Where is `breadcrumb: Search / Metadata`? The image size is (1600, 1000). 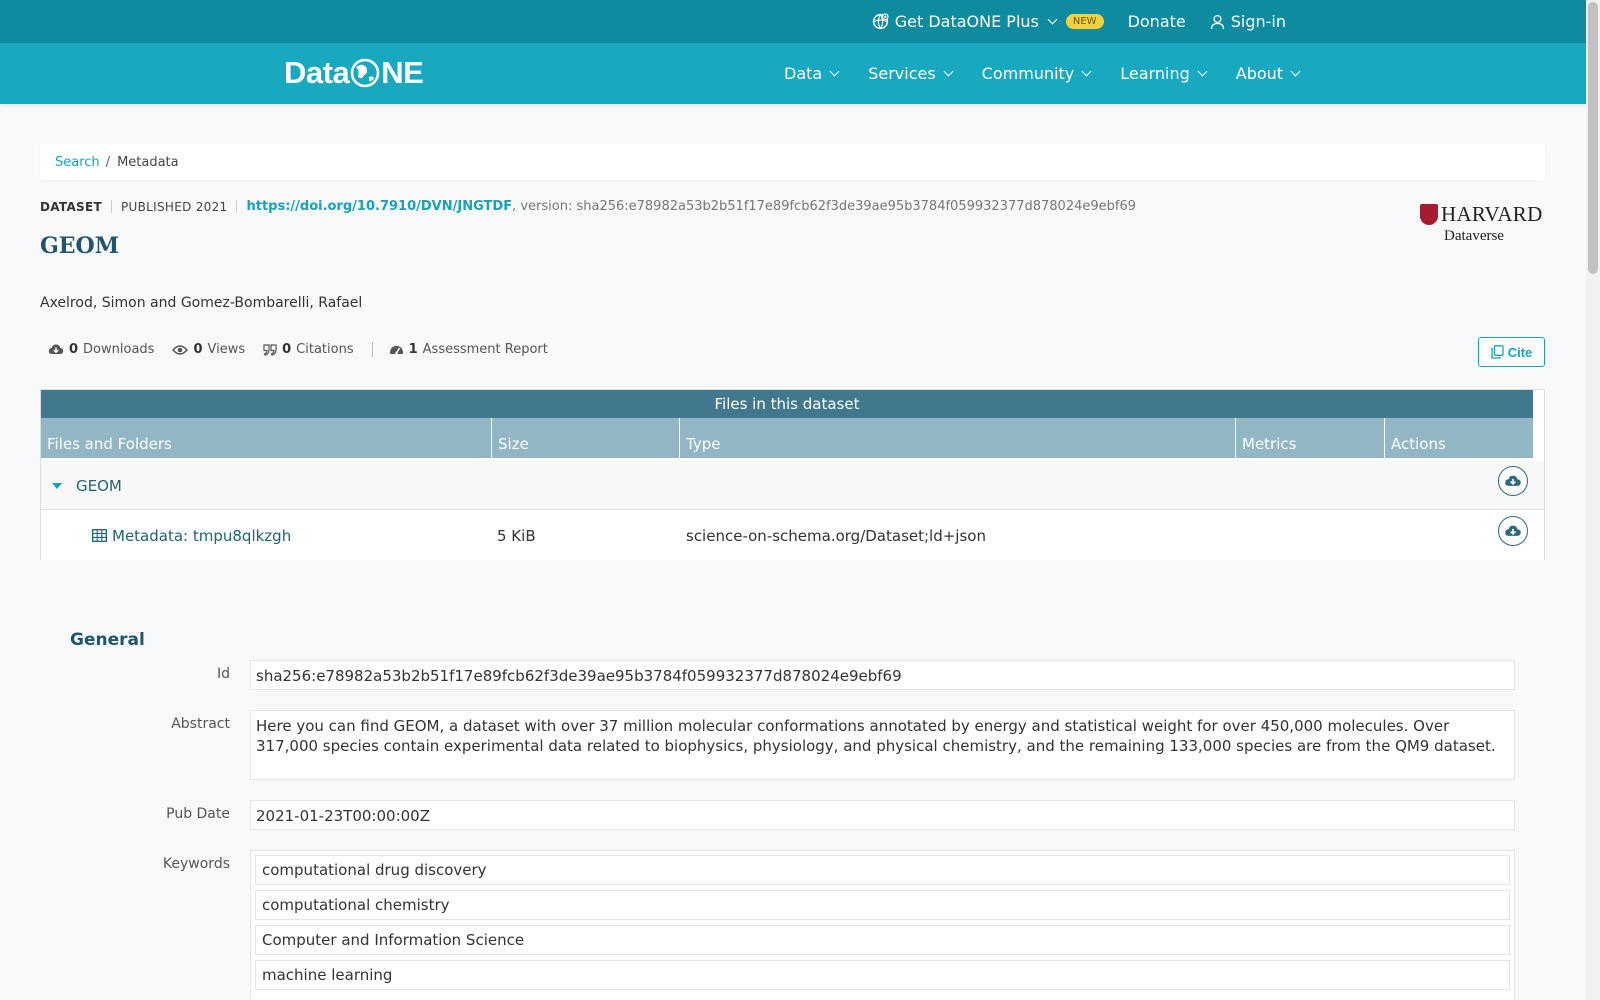
breadcrumb: Search / Metadata is located at coordinates (792, 162).